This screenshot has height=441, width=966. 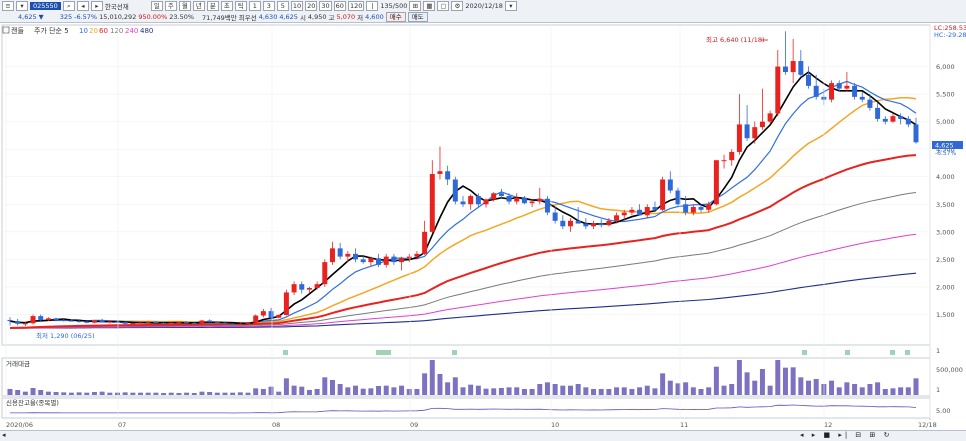 I want to click on price-axis-tick: 6,000, so click(x=945, y=67).